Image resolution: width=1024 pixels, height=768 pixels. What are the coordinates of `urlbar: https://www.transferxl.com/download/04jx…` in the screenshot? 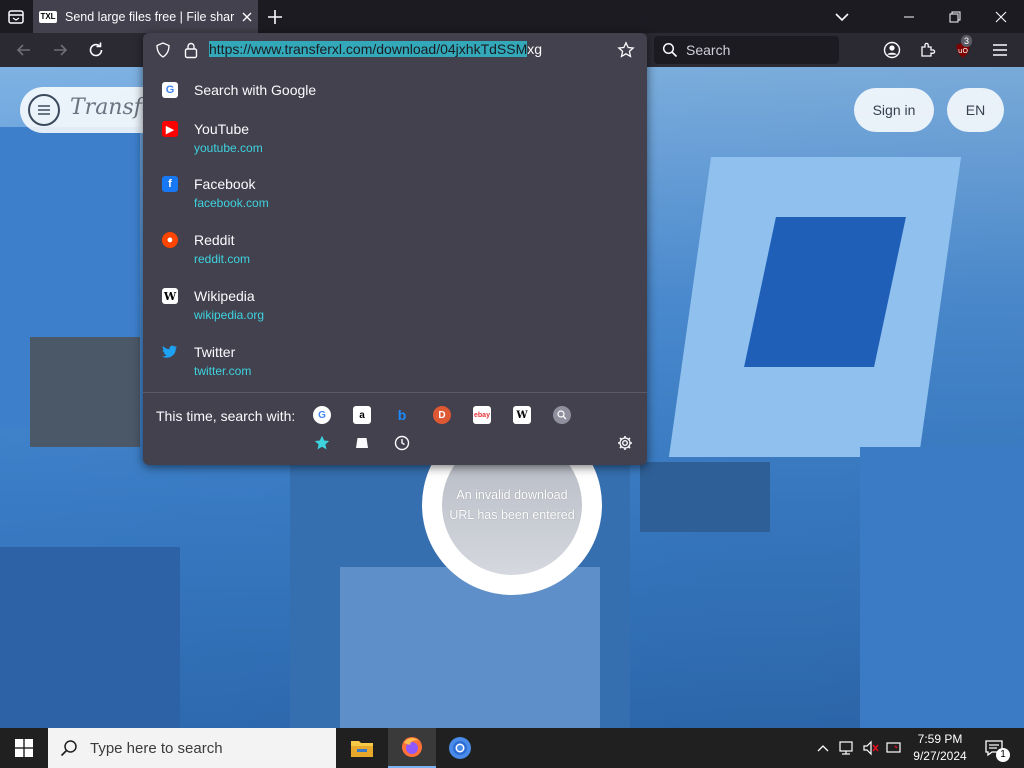 It's located at (395, 50).